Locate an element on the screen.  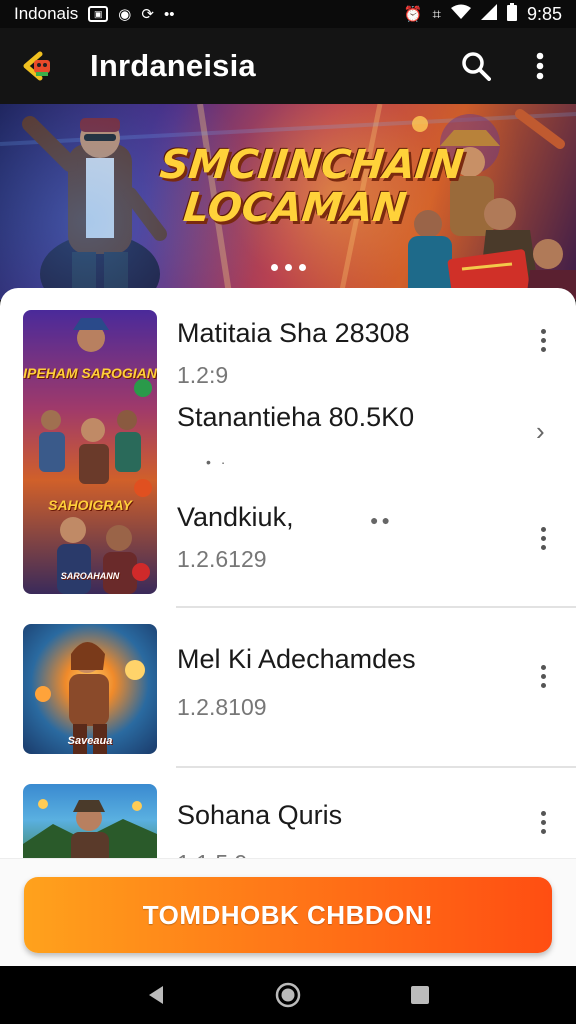
system-nav-bar is located at coordinates (288, 995).